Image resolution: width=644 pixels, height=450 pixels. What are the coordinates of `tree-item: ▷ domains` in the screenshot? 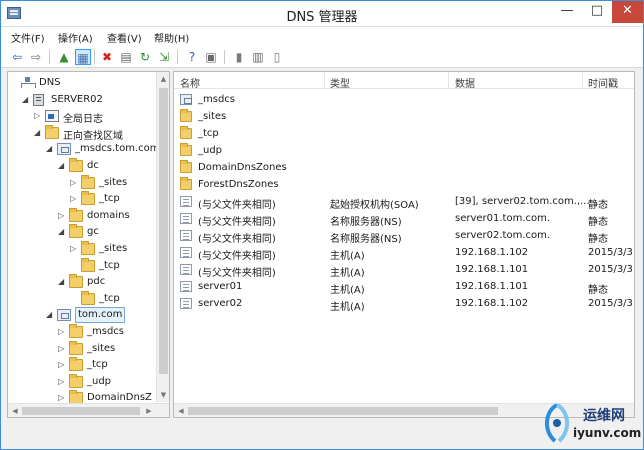 It's located at (83, 215).